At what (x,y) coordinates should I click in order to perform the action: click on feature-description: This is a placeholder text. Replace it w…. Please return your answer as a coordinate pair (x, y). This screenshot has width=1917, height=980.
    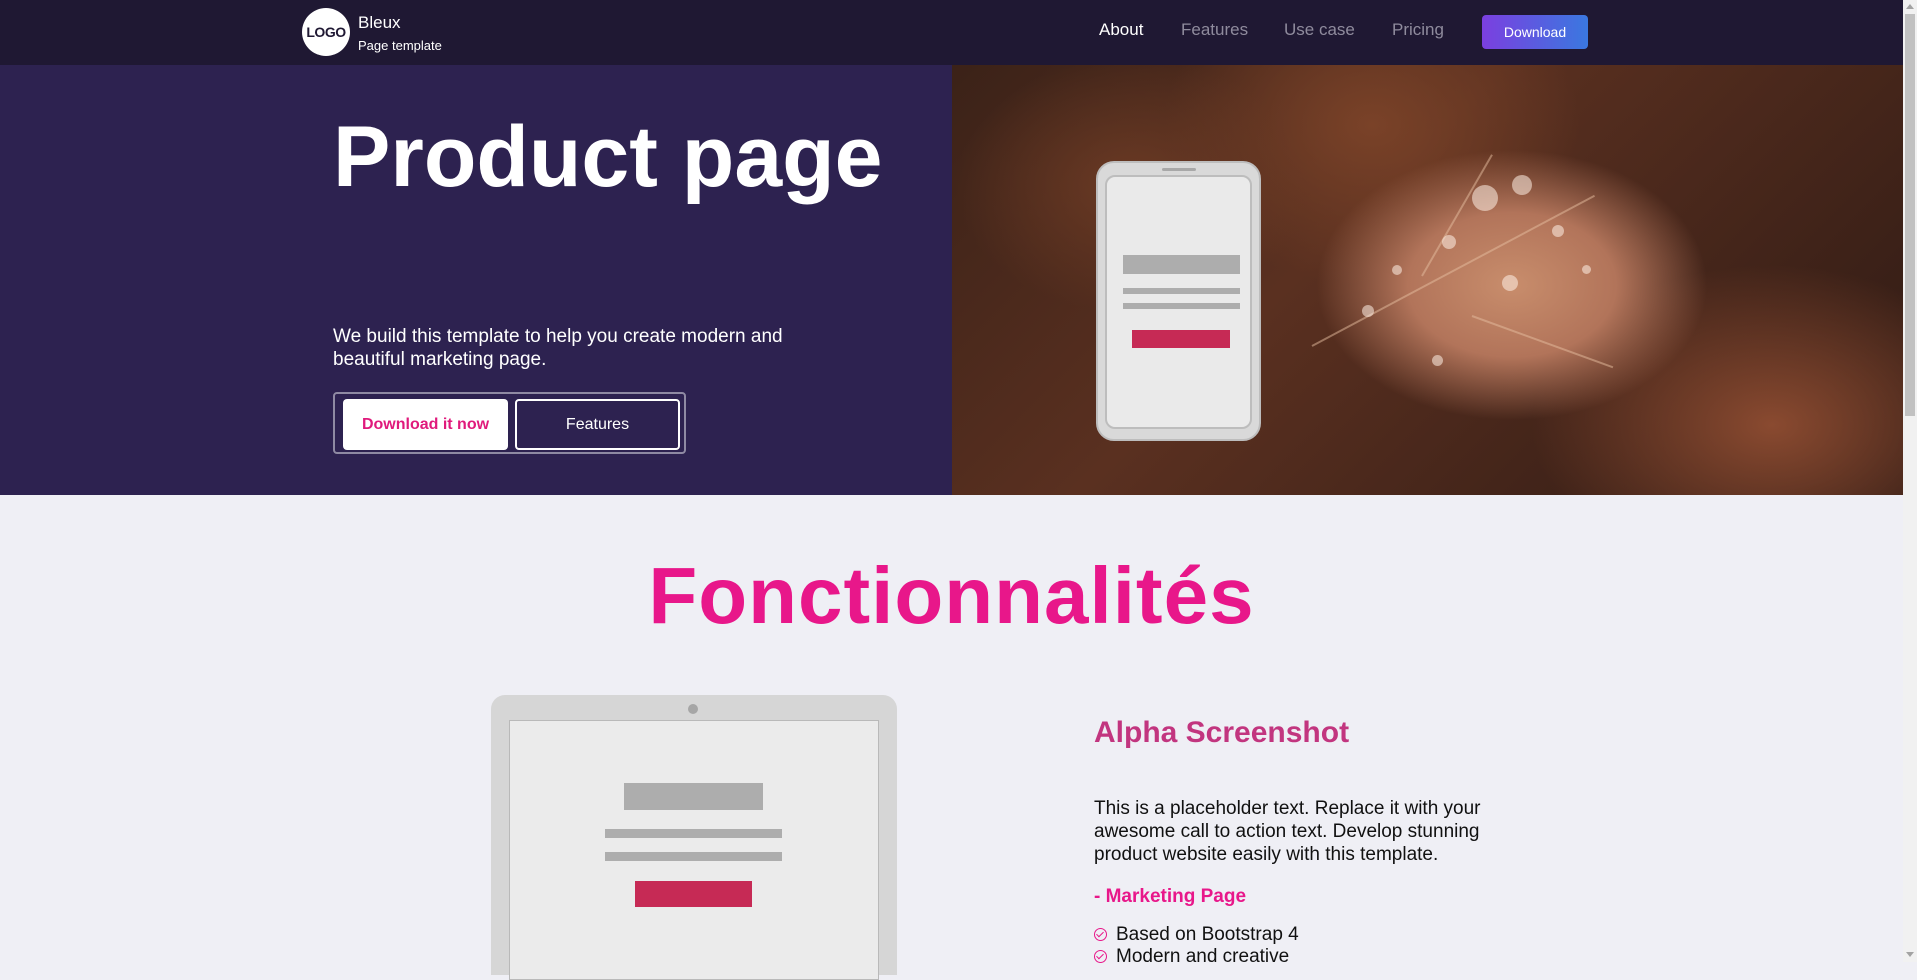
    Looking at the image, I should click on (1287, 831).